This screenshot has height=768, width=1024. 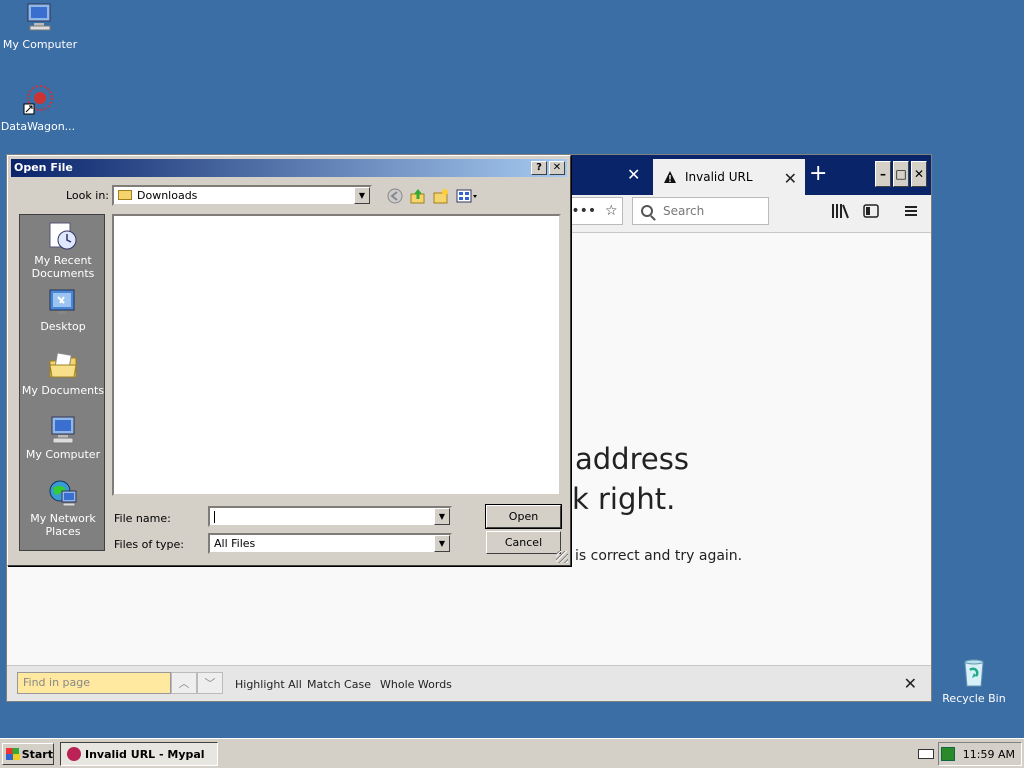 What do you see at coordinates (632, 459) in the screenshot?
I see `error-heading-line1: address` at bounding box center [632, 459].